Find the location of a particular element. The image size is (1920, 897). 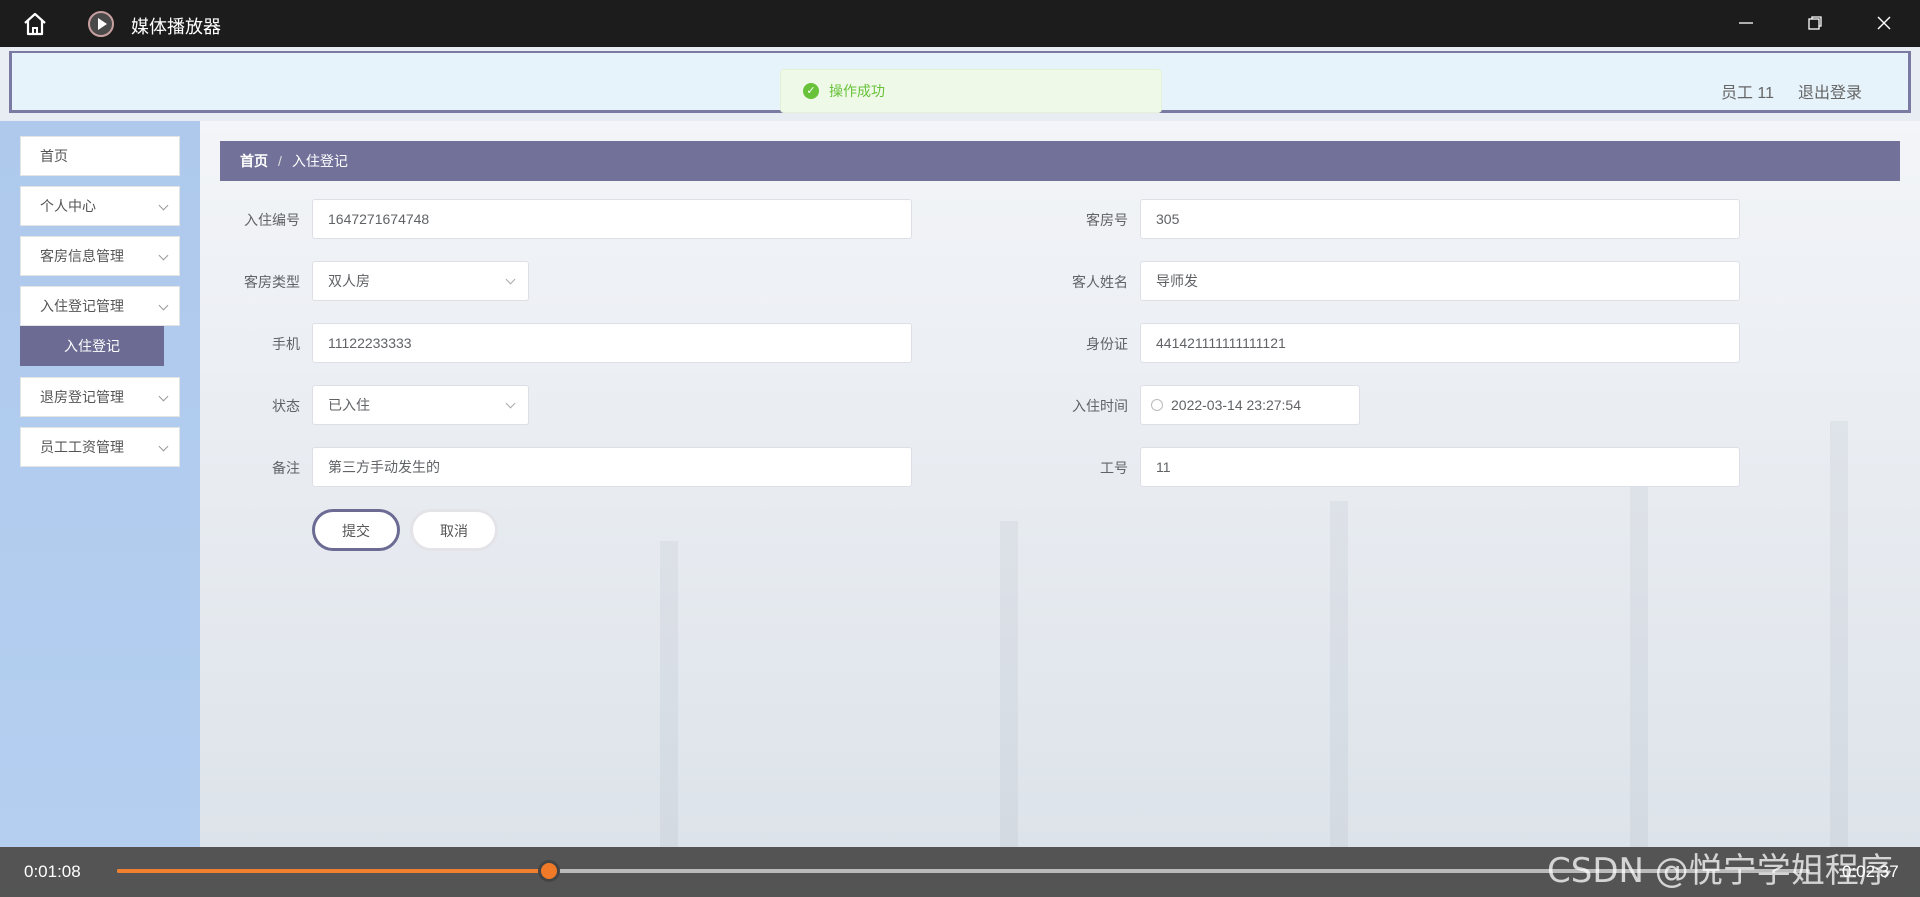

status-label: 状态 is located at coordinates (286, 406).